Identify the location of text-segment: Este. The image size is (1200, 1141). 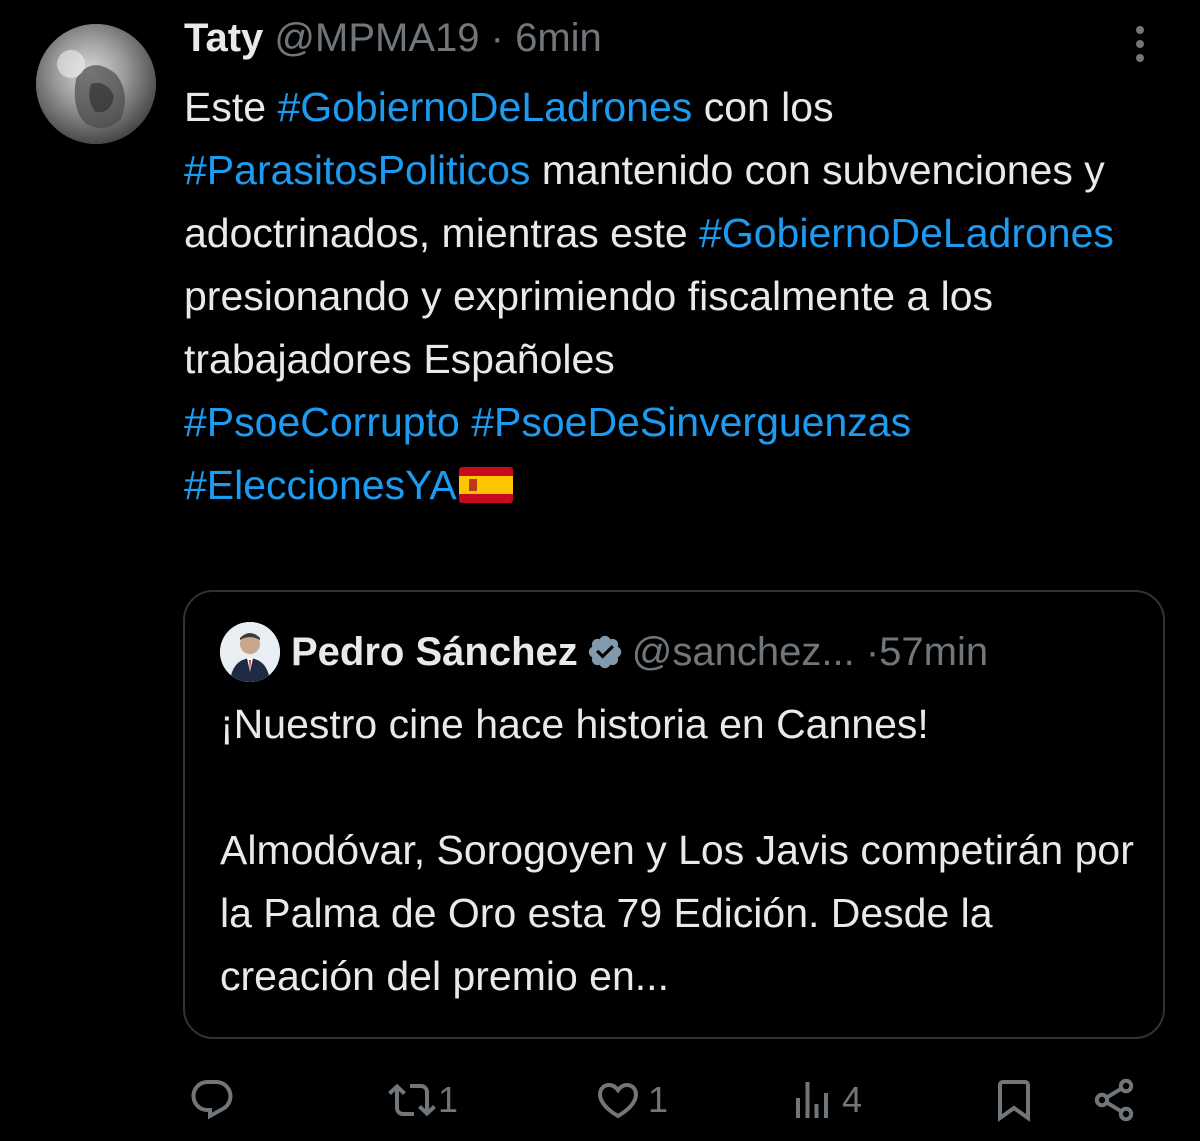
(231, 107).